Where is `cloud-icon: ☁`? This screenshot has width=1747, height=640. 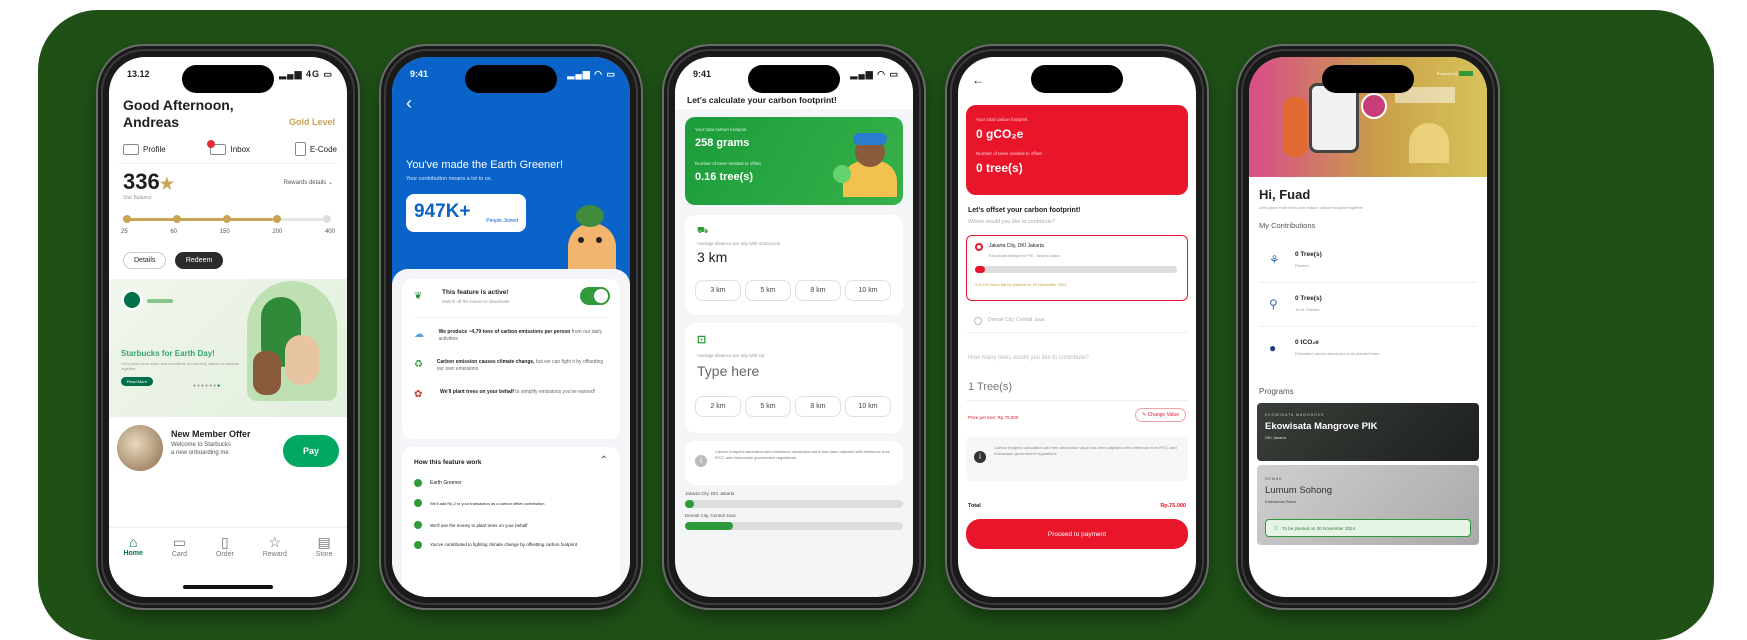
cloud-icon: ☁ is located at coordinates (419, 334).